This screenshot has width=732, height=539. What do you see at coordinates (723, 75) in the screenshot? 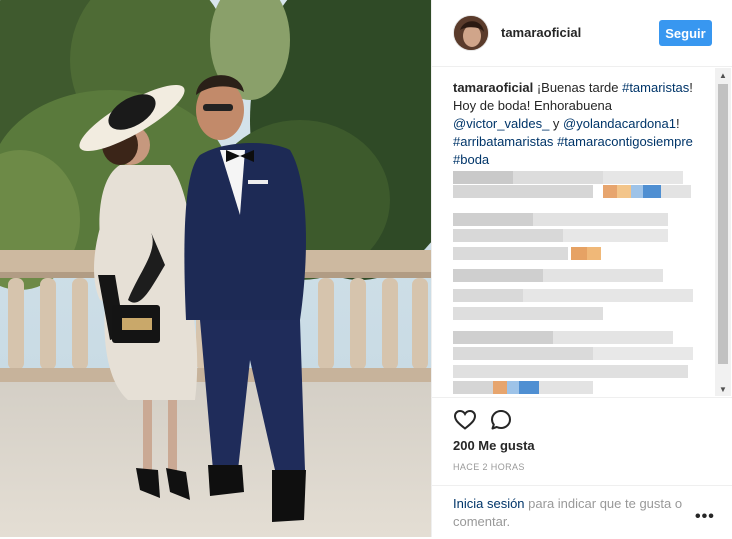
I see `scroll-up-arrow-icon: ▲` at bounding box center [723, 75].